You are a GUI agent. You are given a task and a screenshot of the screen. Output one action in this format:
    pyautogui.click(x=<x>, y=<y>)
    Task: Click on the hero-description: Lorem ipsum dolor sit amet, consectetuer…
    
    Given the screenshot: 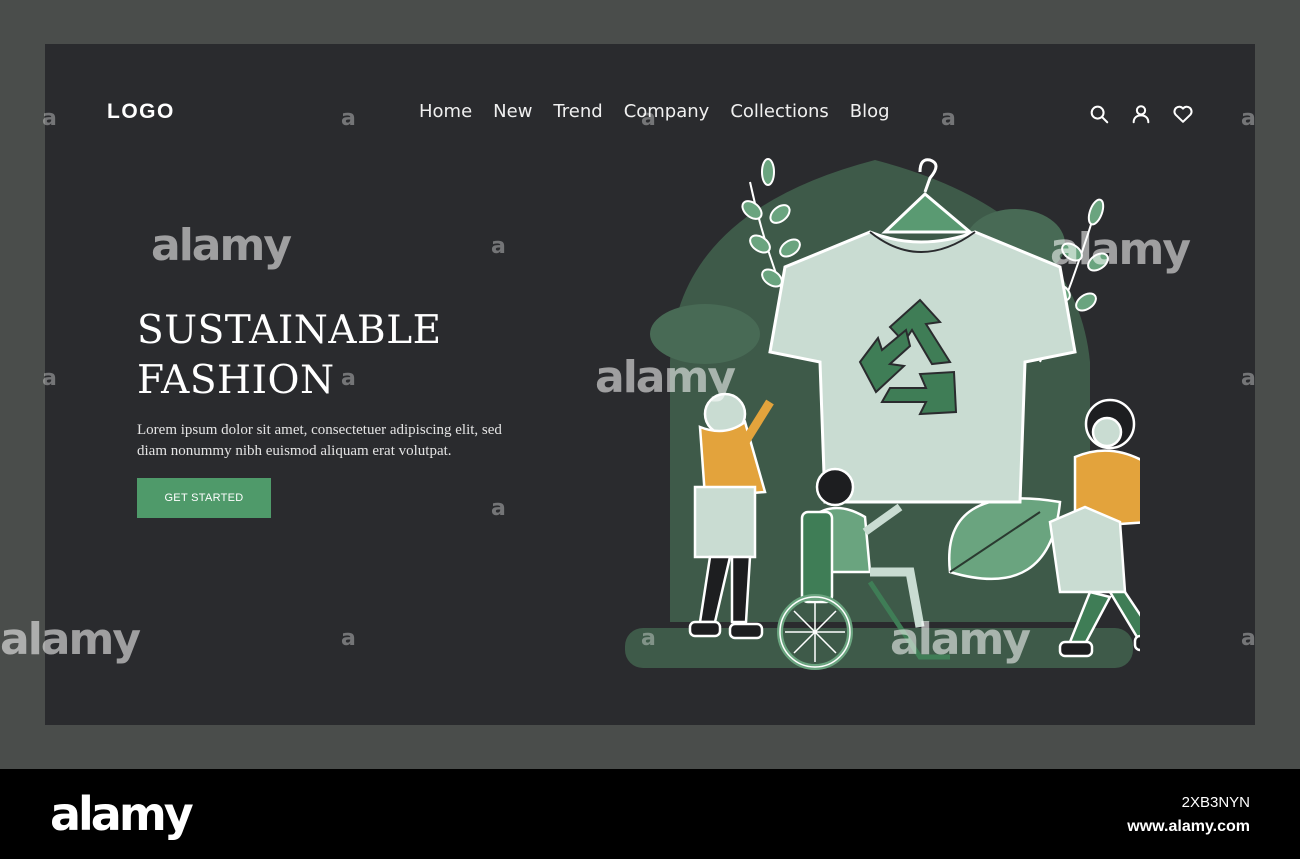 What is the action you would take?
    pyautogui.click(x=319, y=440)
    